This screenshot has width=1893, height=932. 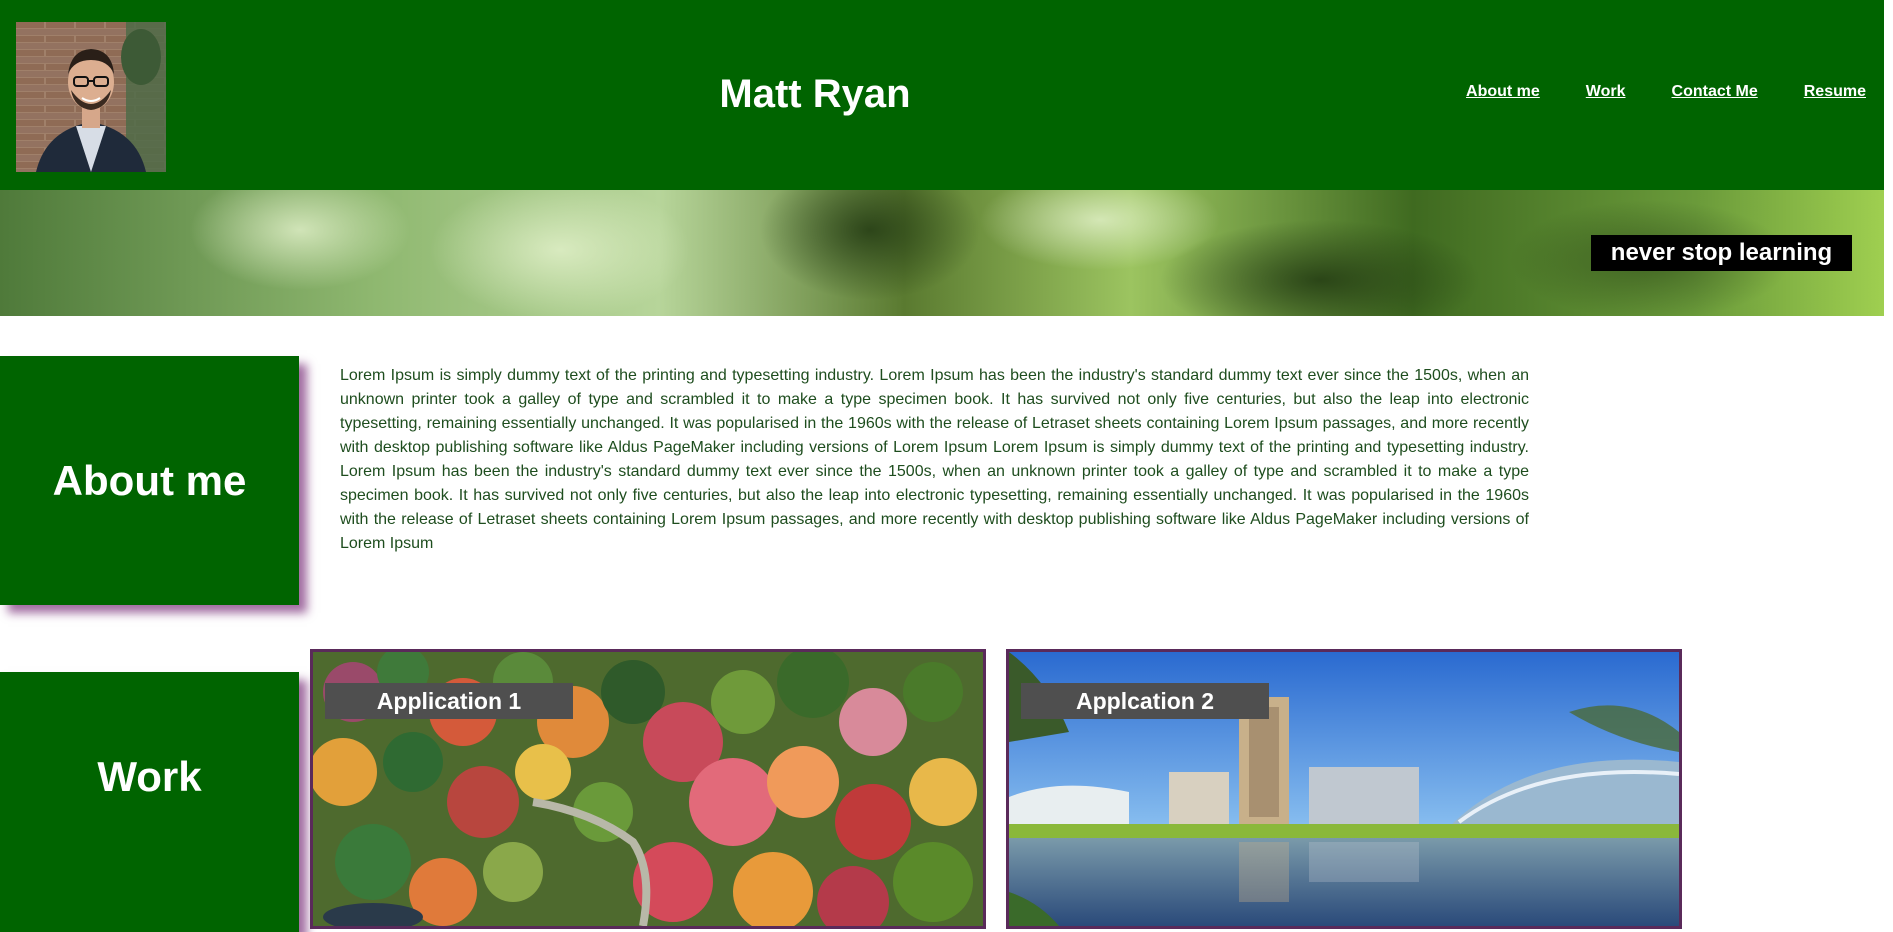 I want to click on about-section-heading: About me, so click(x=149, y=480).